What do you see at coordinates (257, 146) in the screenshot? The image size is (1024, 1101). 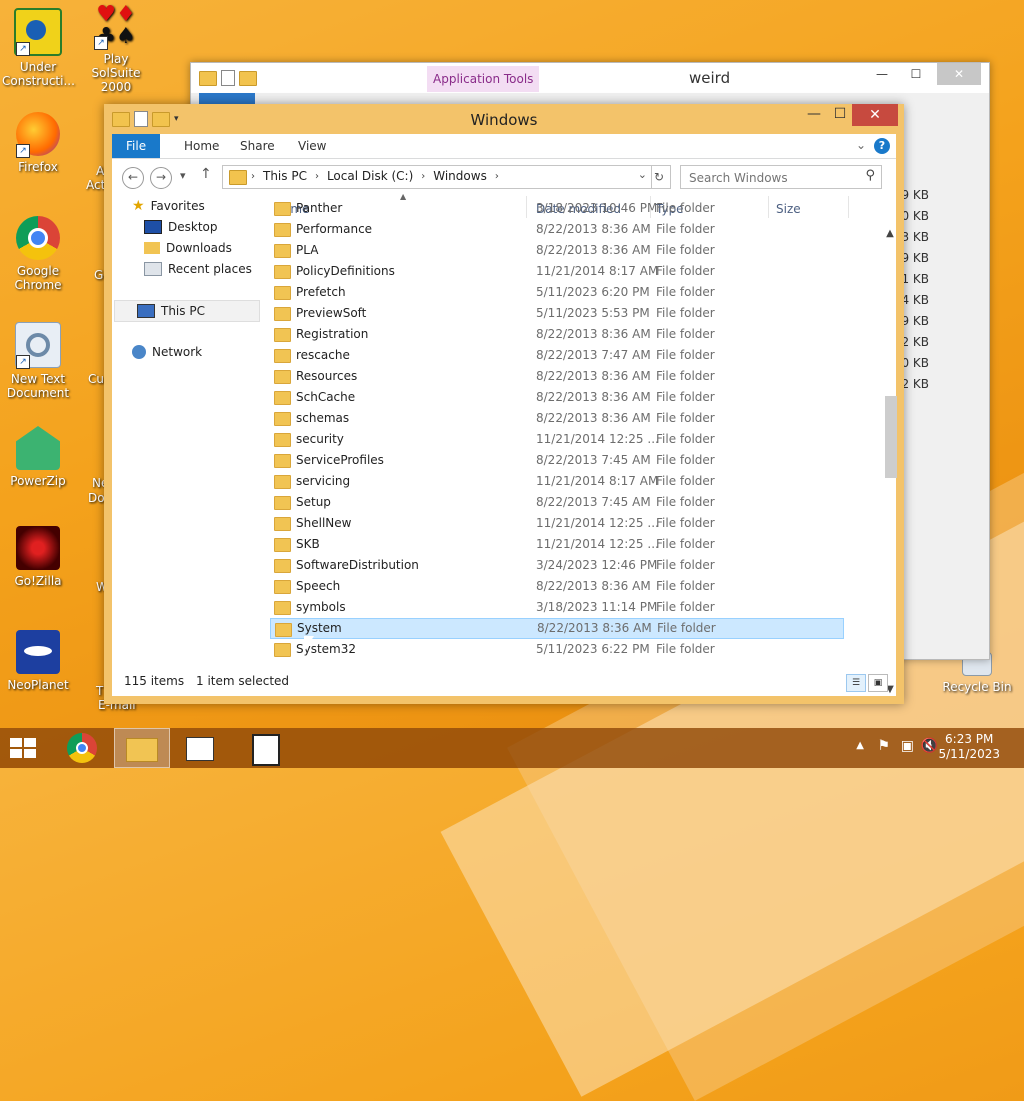 I see `tab-share: Share` at bounding box center [257, 146].